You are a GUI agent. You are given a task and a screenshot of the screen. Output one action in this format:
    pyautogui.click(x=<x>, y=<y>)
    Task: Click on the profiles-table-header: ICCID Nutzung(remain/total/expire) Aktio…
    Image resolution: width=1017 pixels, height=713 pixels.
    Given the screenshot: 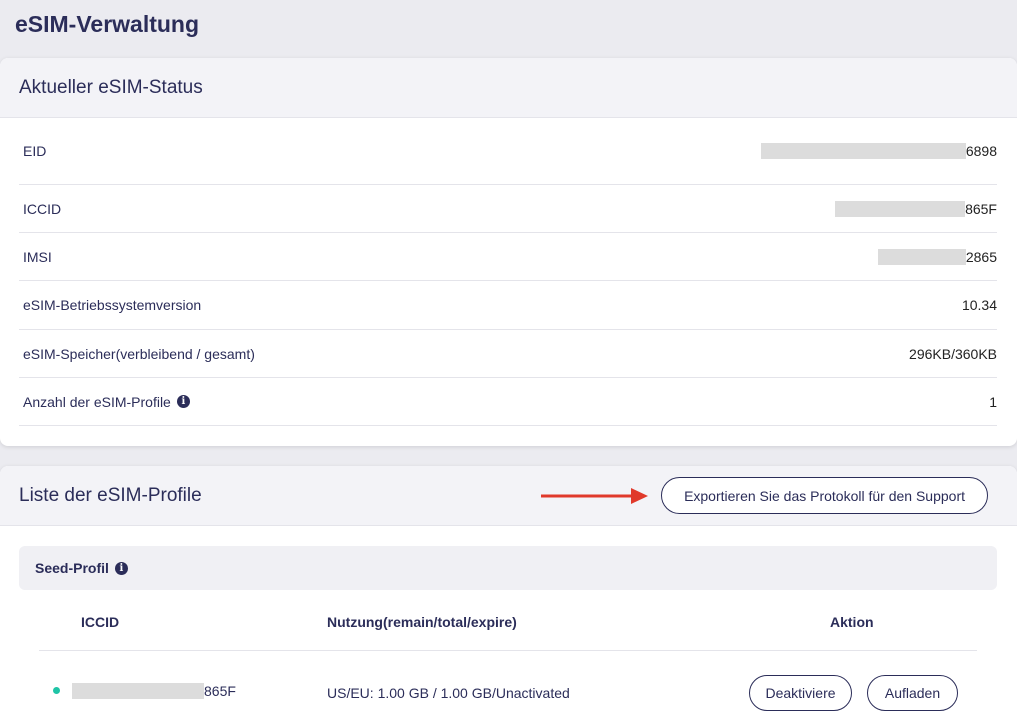 What is the action you would take?
    pyautogui.click(x=508, y=628)
    